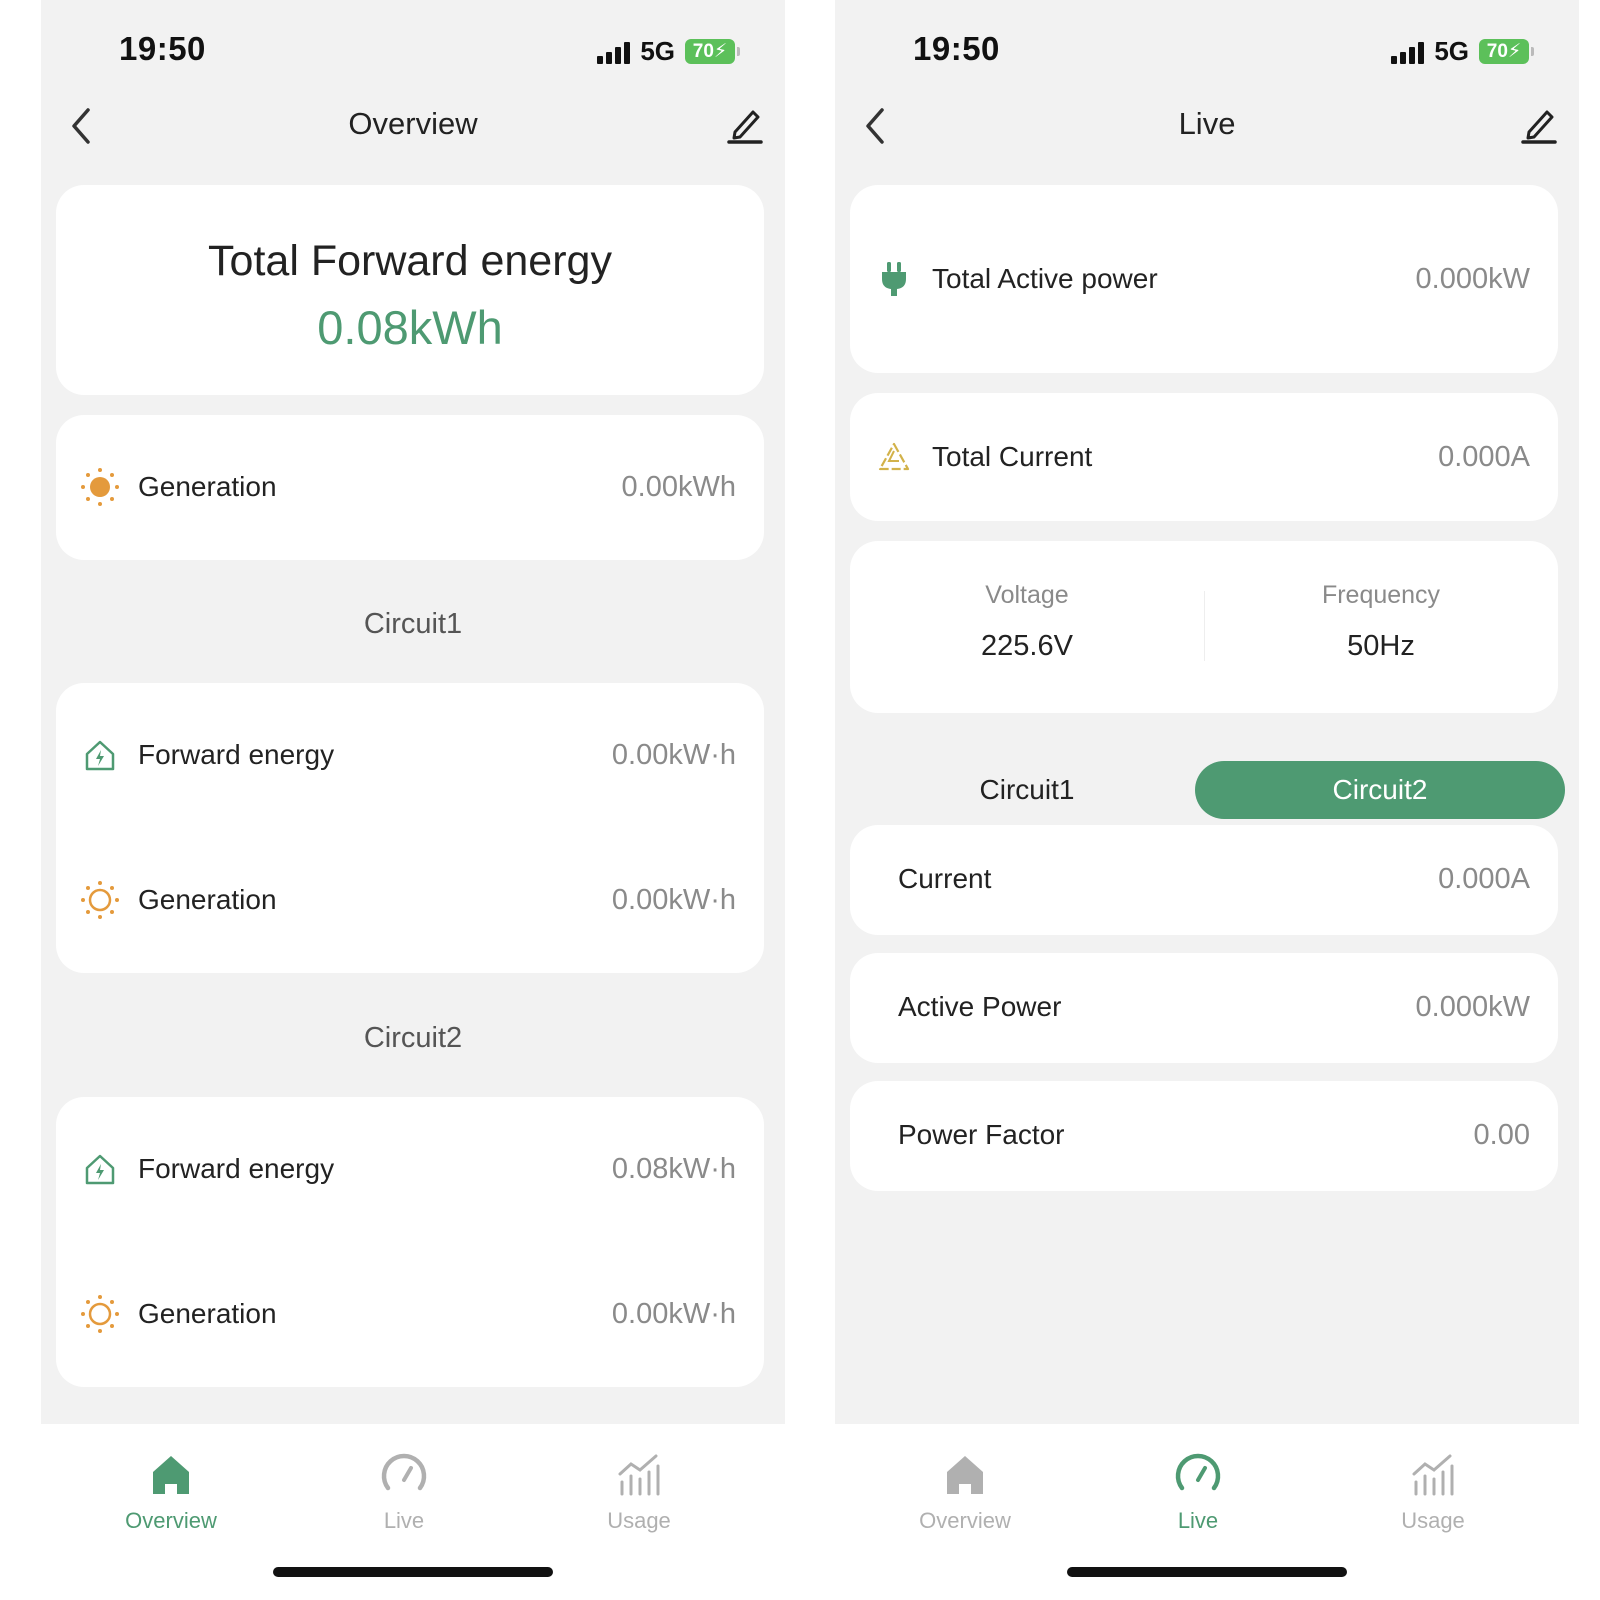  Describe the element at coordinates (1027, 622) in the screenshot. I see `voltage-cell: Voltage 225.6V` at that location.